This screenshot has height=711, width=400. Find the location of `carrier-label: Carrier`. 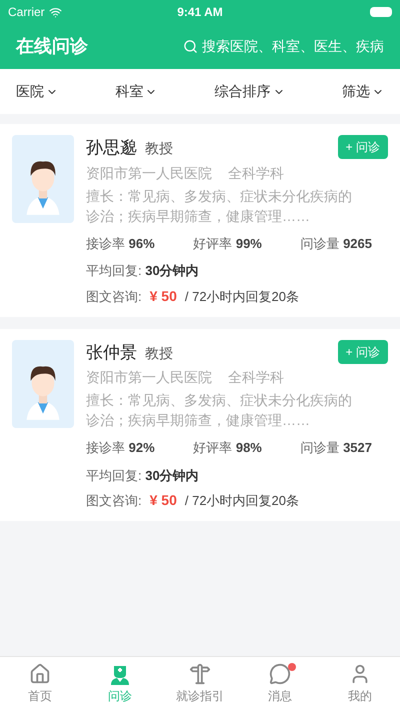

carrier-label: Carrier is located at coordinates (26, 12).